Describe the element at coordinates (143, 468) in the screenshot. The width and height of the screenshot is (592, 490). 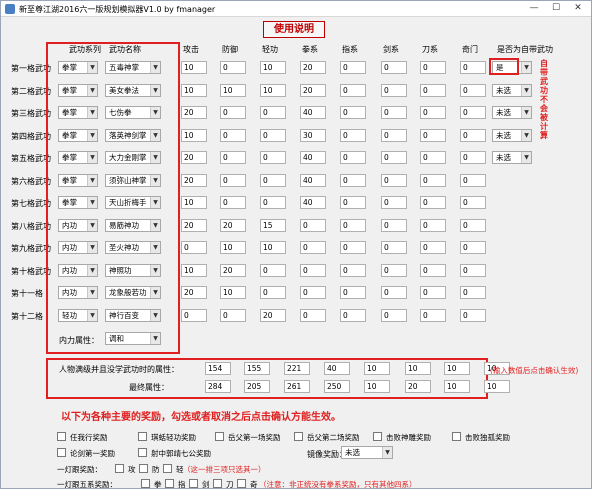
I see `yideng-option-1-checkbox` at that location.